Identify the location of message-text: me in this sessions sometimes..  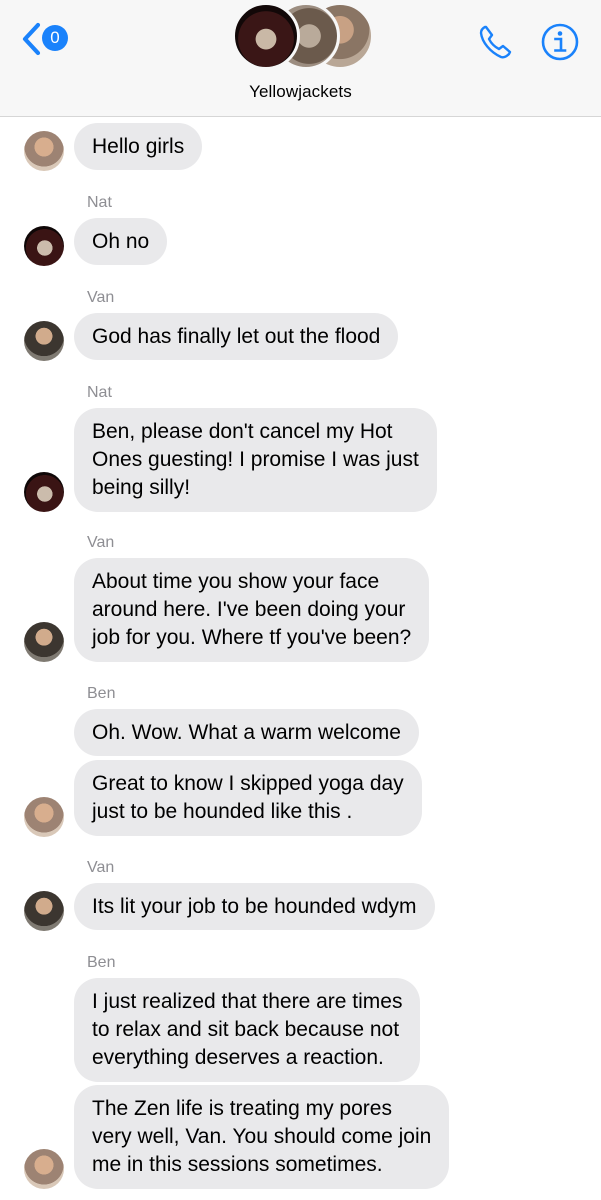
(237, 1164).